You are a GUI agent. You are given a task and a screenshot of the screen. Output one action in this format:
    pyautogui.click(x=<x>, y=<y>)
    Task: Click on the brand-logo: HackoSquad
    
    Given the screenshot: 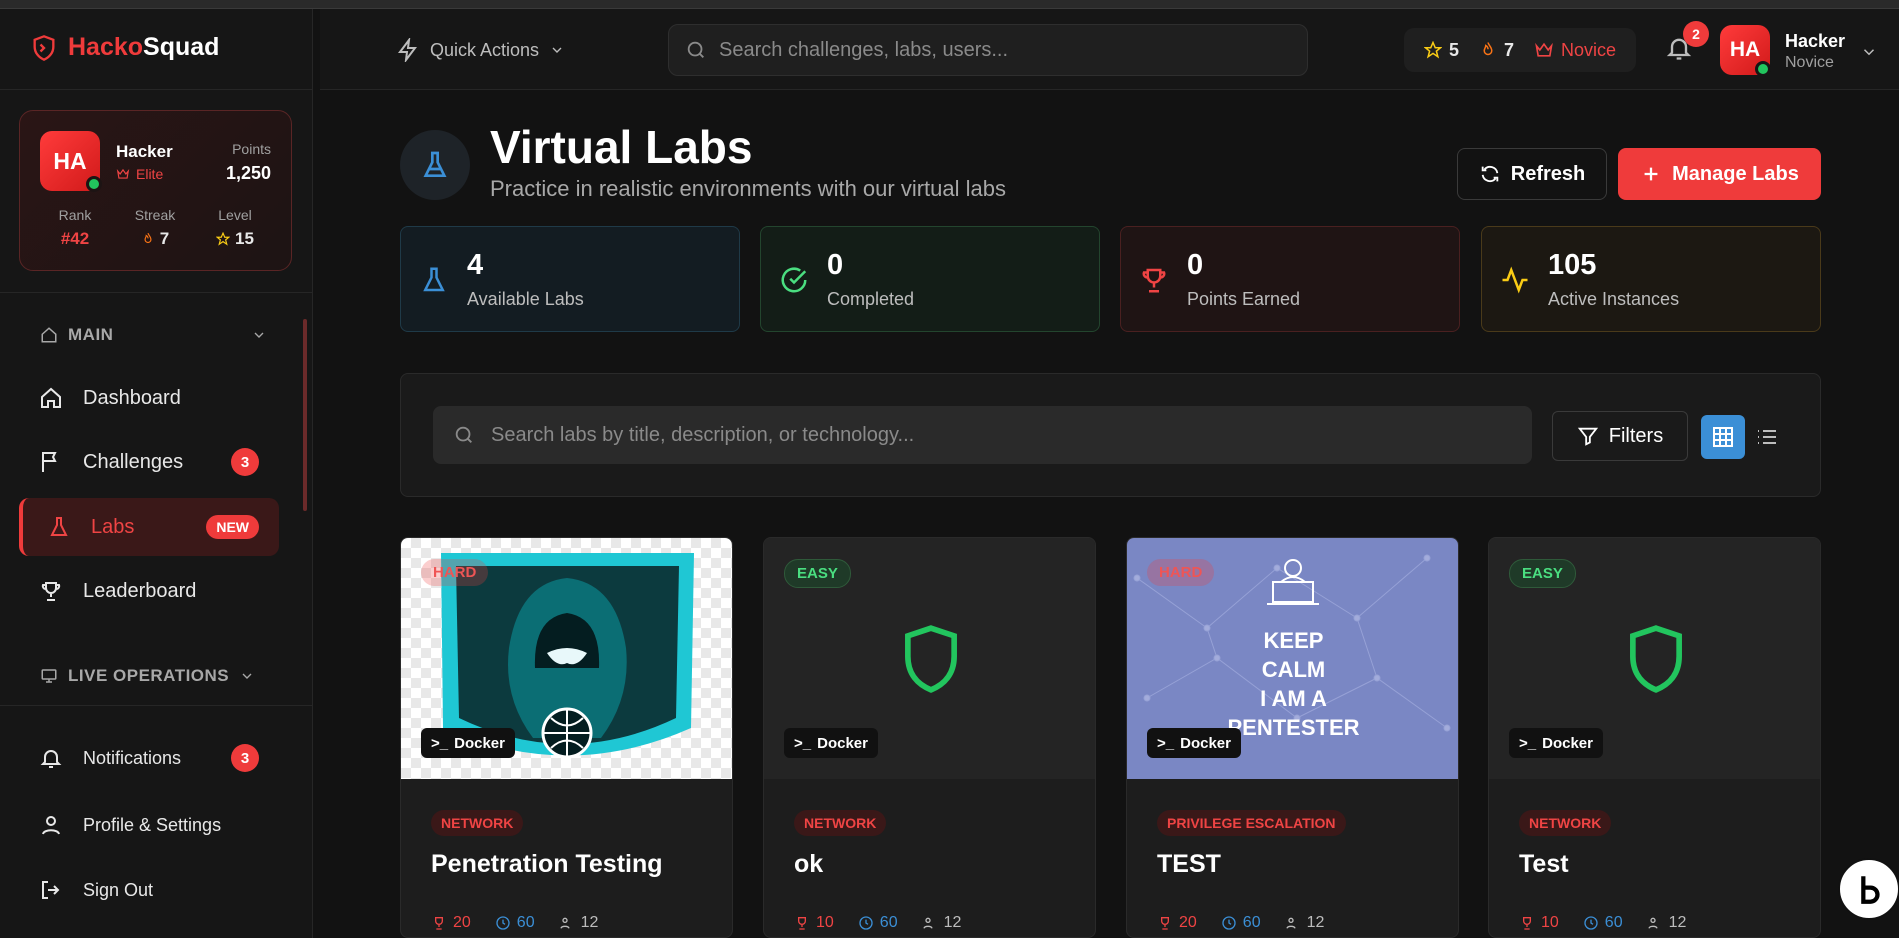 What is the action you would take?
    pyautogui.click(x=124, y=47)
    